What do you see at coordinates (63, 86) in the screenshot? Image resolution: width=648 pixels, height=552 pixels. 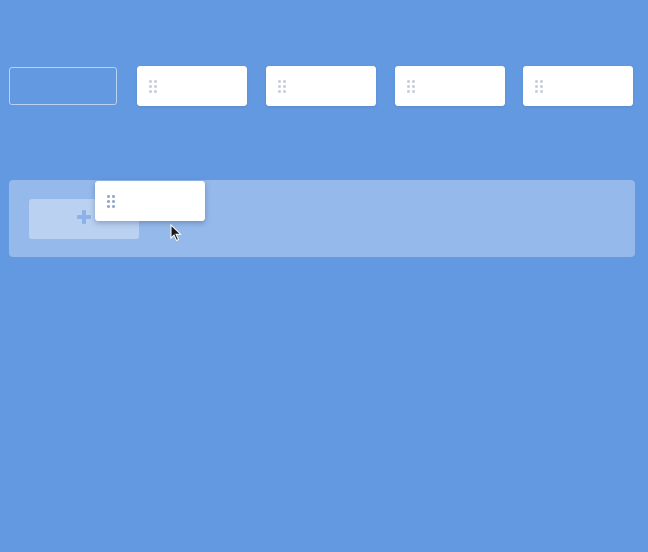 I see `empty-card-slot` at bounding box center [63, 86].